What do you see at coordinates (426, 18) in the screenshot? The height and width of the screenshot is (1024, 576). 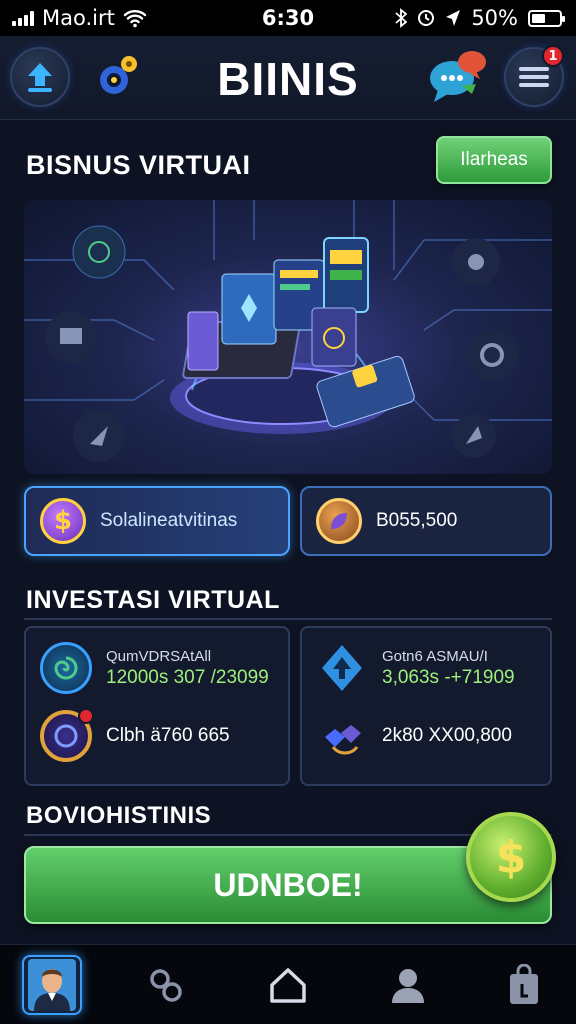 I see `alarm-icon` at bounding box center [426, 18].